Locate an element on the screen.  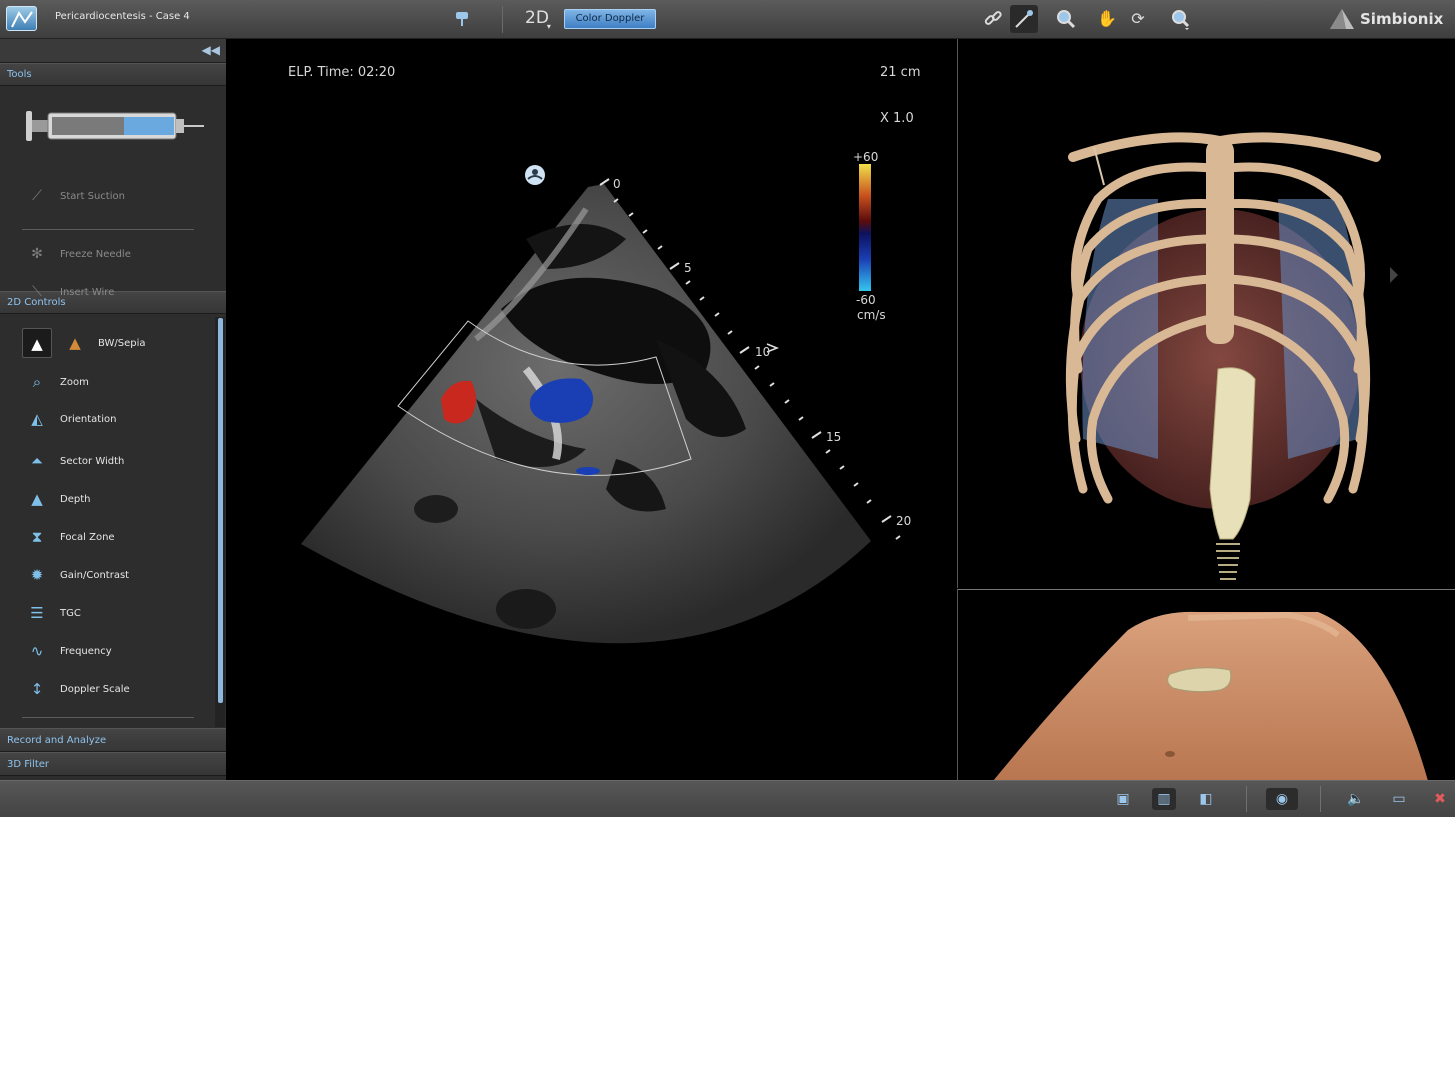
insert-wire-button: ⟍ Insert Wire is located at coordinates (70, 292).